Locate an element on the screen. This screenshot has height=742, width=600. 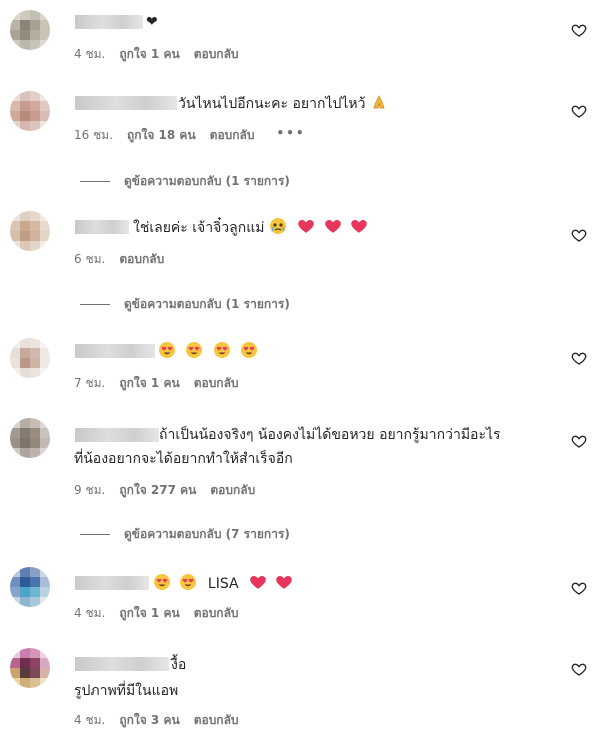
comment-text: วันไหนไปอีกนะคะ อยากไปไหว้ is located at coordinates (283, 103).